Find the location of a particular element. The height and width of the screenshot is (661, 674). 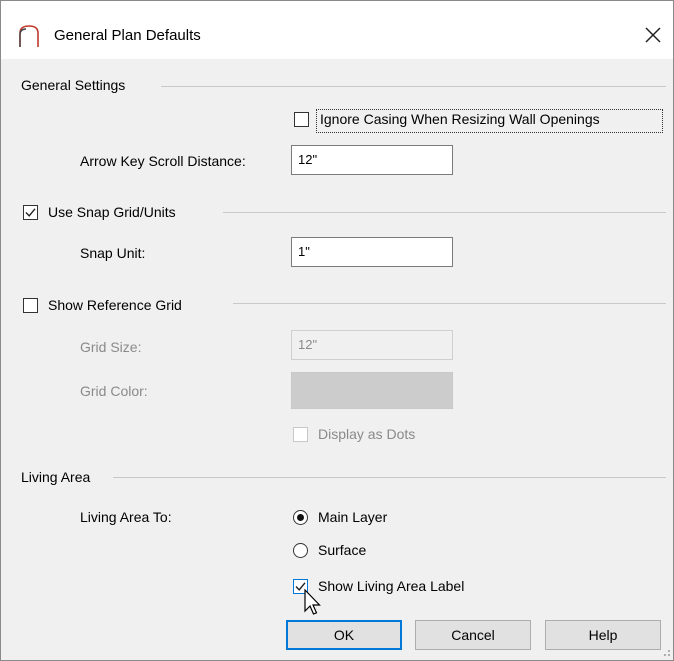

radio-selected-dot is located at coordinates (300, 517).